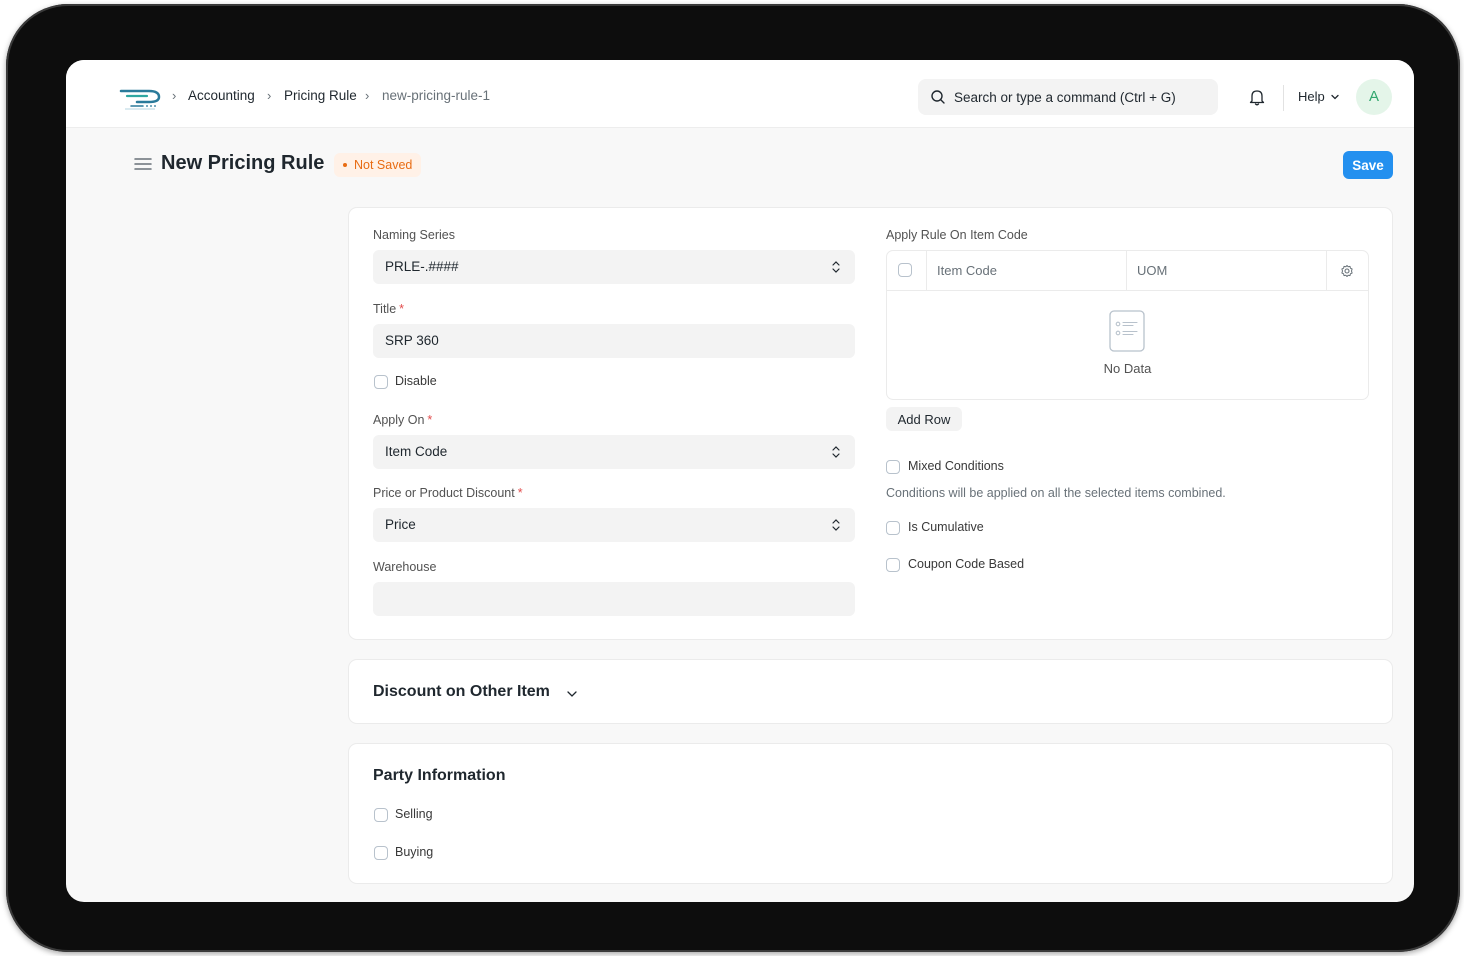  Describe the element at coordinates (448, 493) in the screenshot. I see `price-or-product-label: Price or Product Discount *` at that location.